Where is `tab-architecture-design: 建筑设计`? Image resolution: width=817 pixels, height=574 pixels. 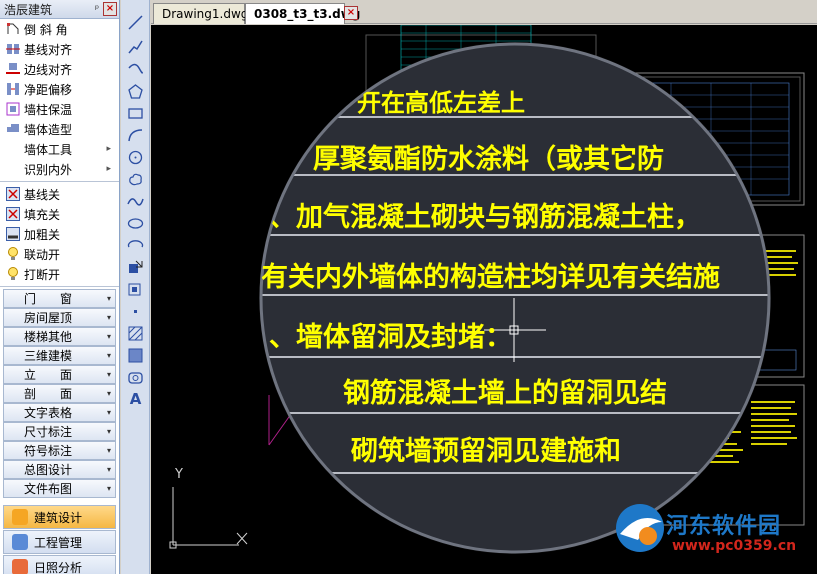 tab-architecture-design: 建筑设计 is located at coordinates (59, 517).